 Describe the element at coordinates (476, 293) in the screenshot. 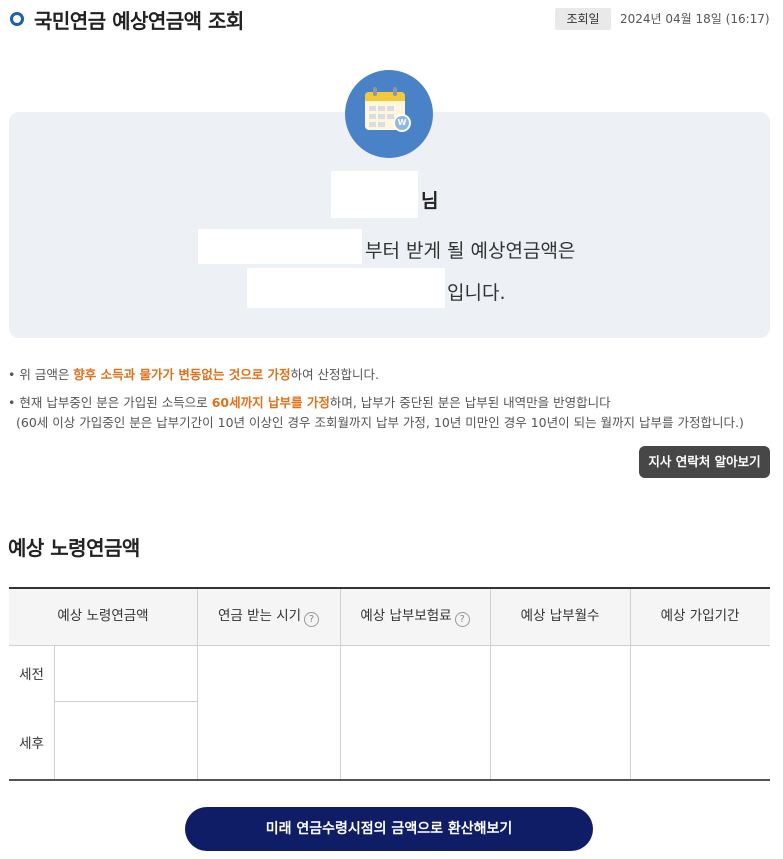

I see `amount-text: 입니다.` at that location.